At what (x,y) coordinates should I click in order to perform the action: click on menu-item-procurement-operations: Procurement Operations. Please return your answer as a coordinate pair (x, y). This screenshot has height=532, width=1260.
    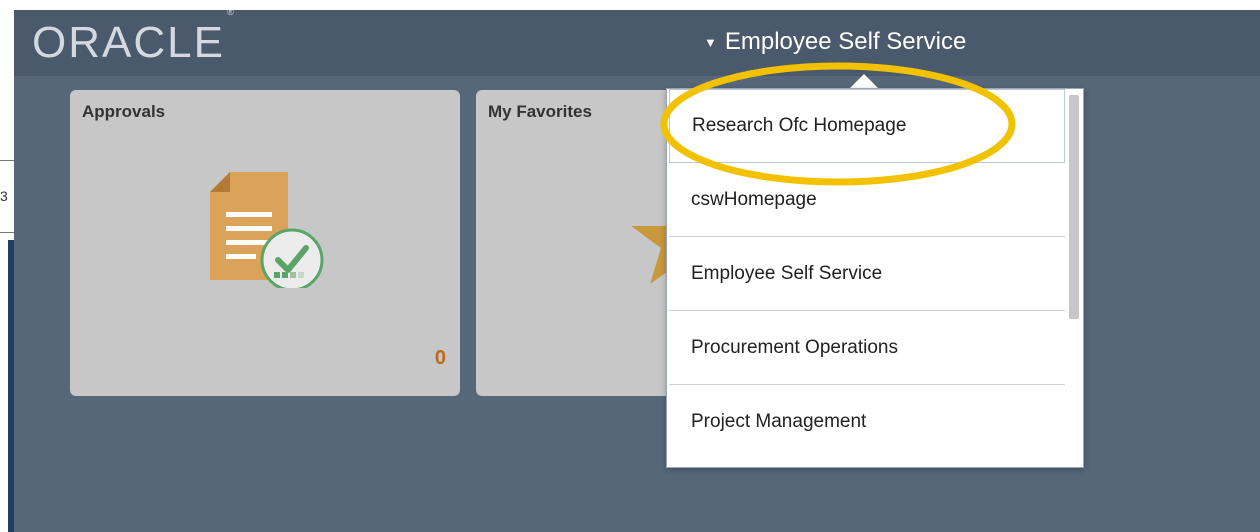
    Looking at the image, I should click on (867, 348).